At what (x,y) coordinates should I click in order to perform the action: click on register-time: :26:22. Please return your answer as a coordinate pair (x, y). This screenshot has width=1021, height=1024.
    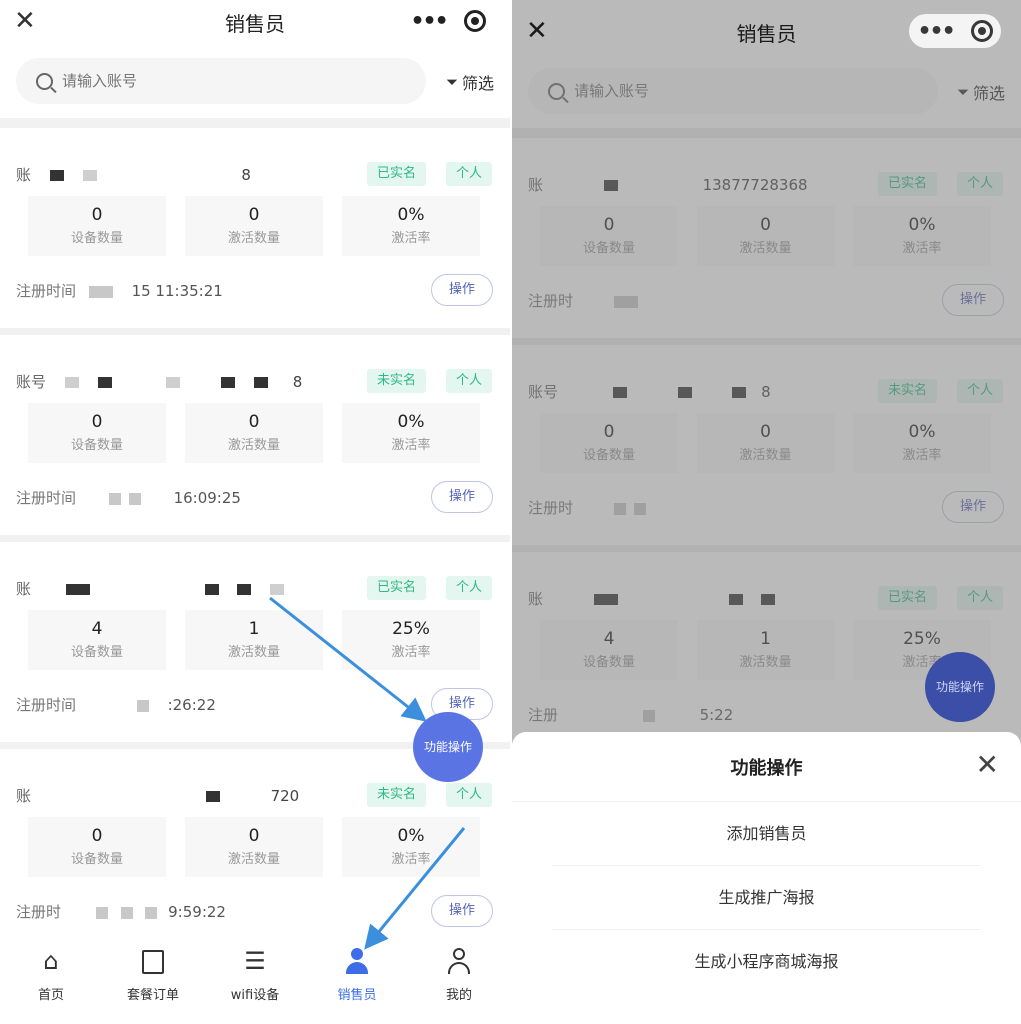
    Looking at the image, I should click on (191, 705).